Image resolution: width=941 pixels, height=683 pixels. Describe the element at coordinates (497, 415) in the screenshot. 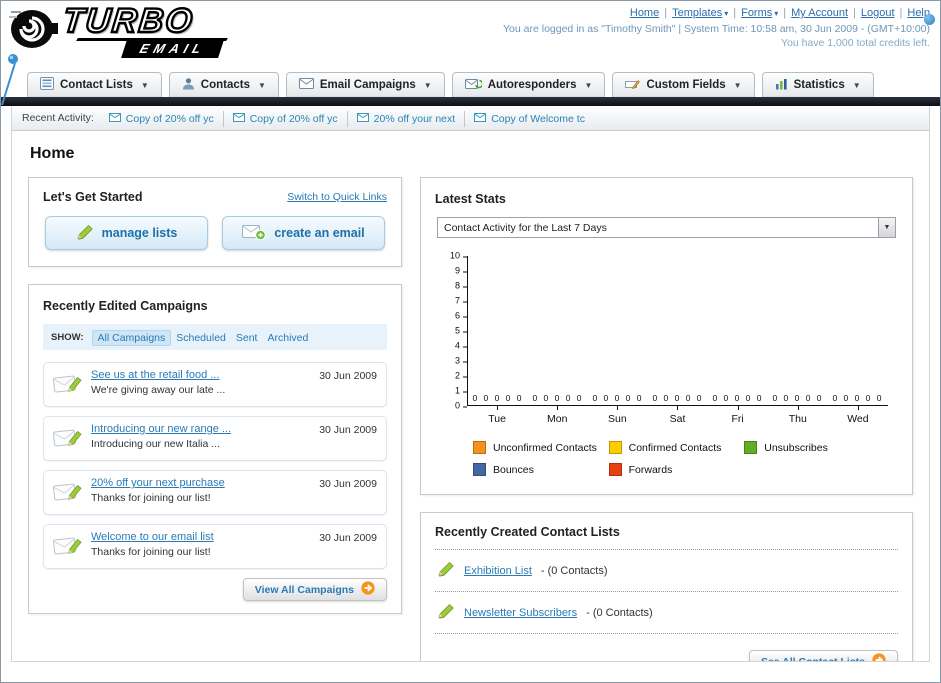

I see `x-axis-label: Tue` at that location.